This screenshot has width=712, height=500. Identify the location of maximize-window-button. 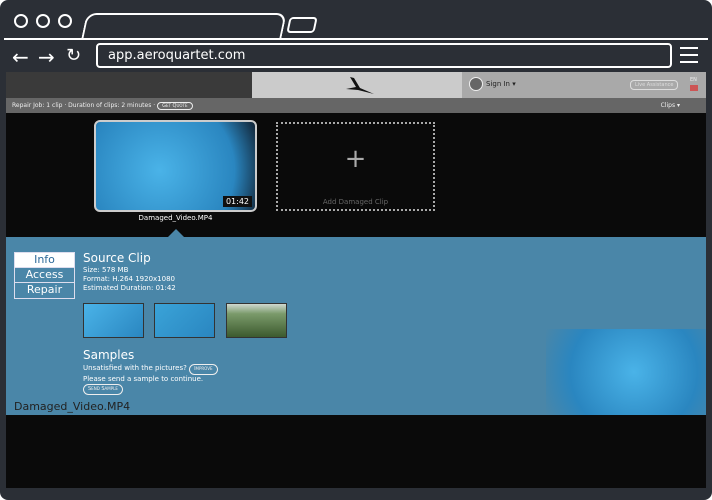
(65, 21).